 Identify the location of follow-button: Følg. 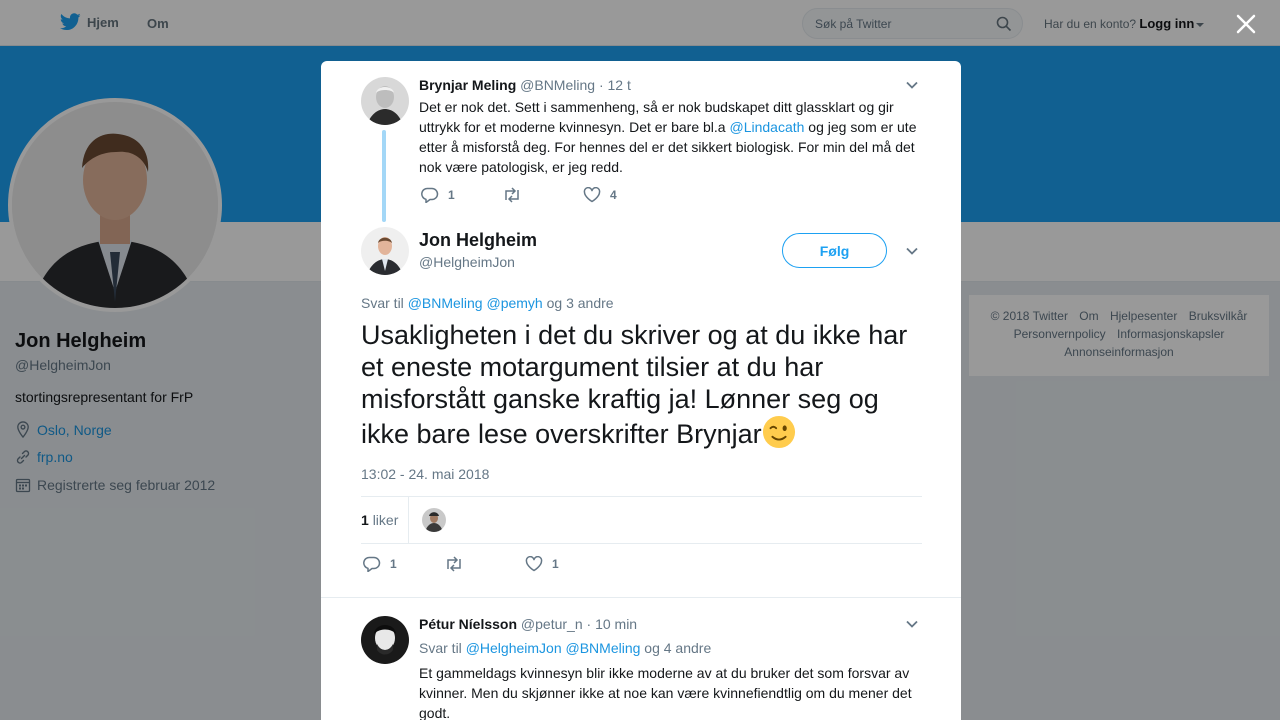
(834, 250).